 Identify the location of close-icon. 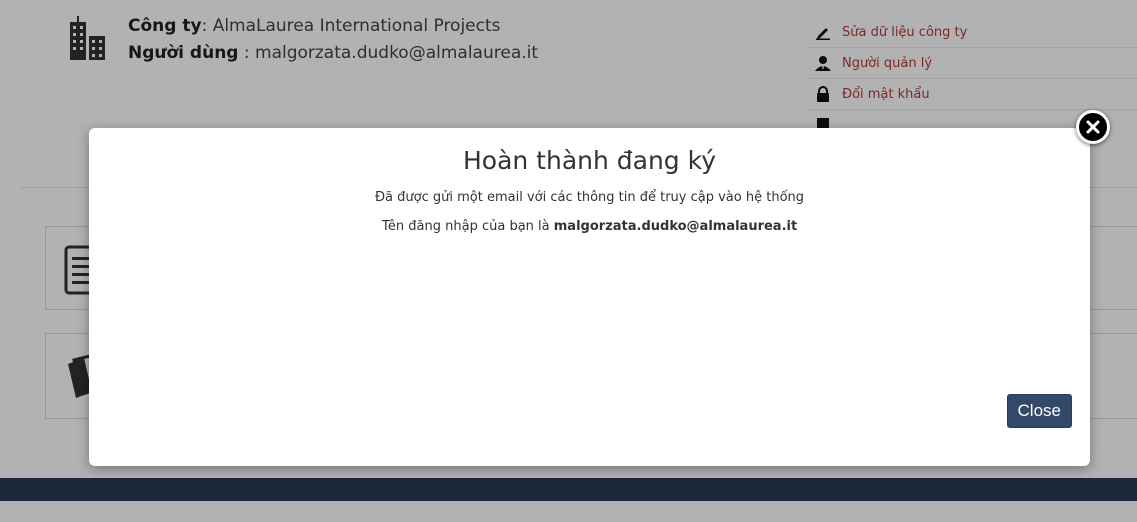
(1093, 127).